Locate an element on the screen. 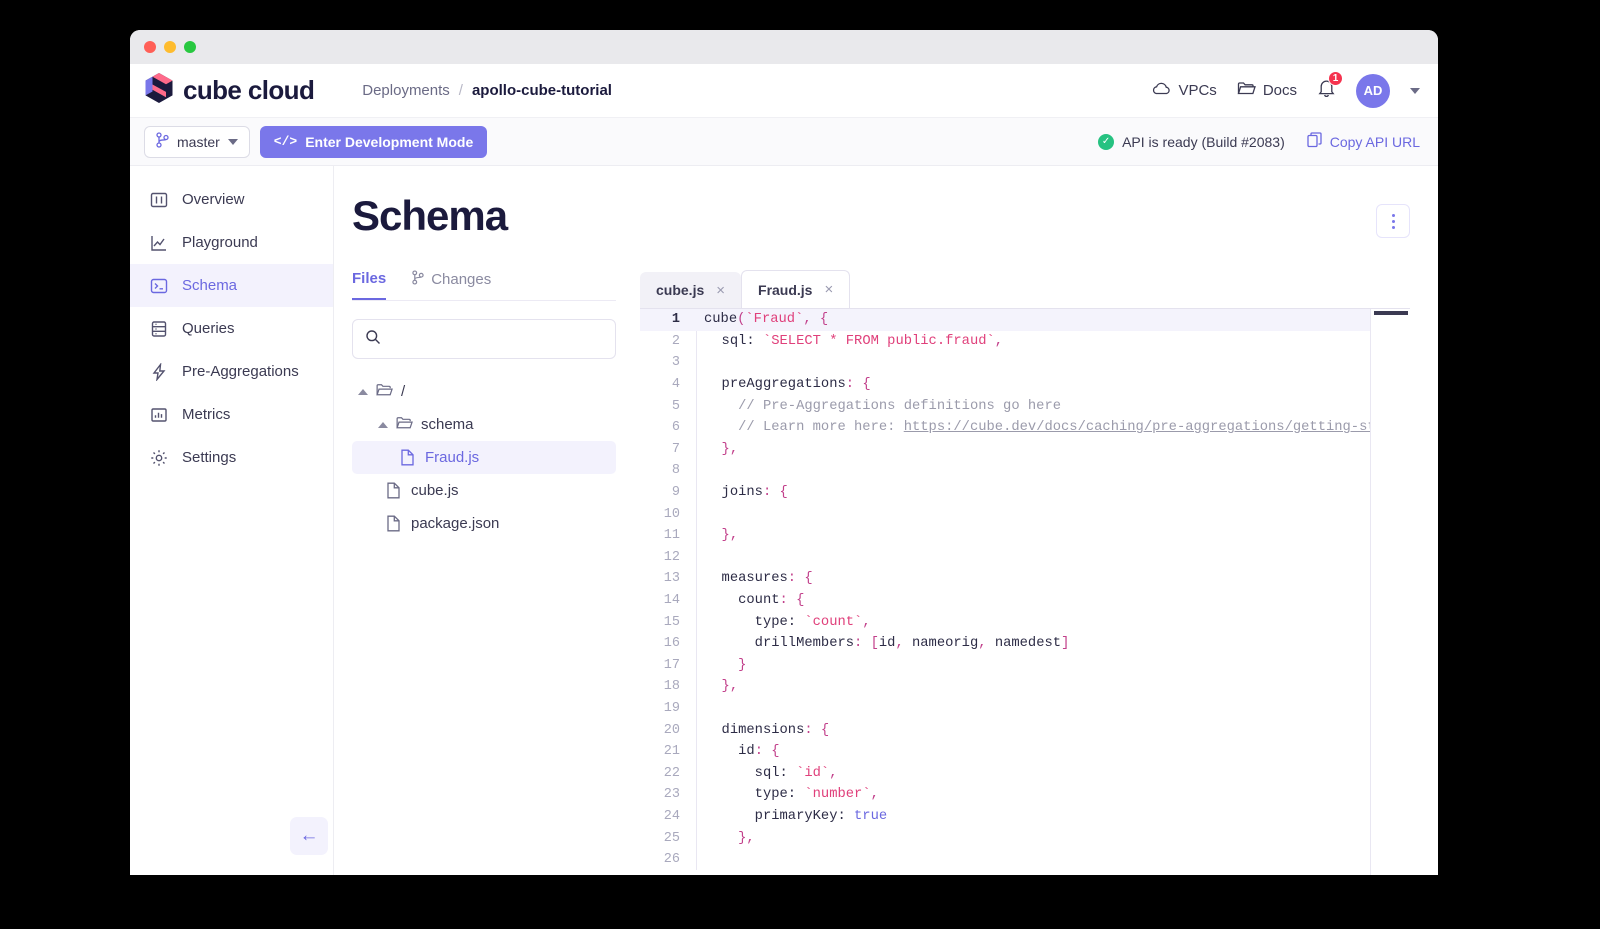 The width and height of the screenshot is (1600, 929). code-line: 21 id: { is located at coordinates (1025, 751).